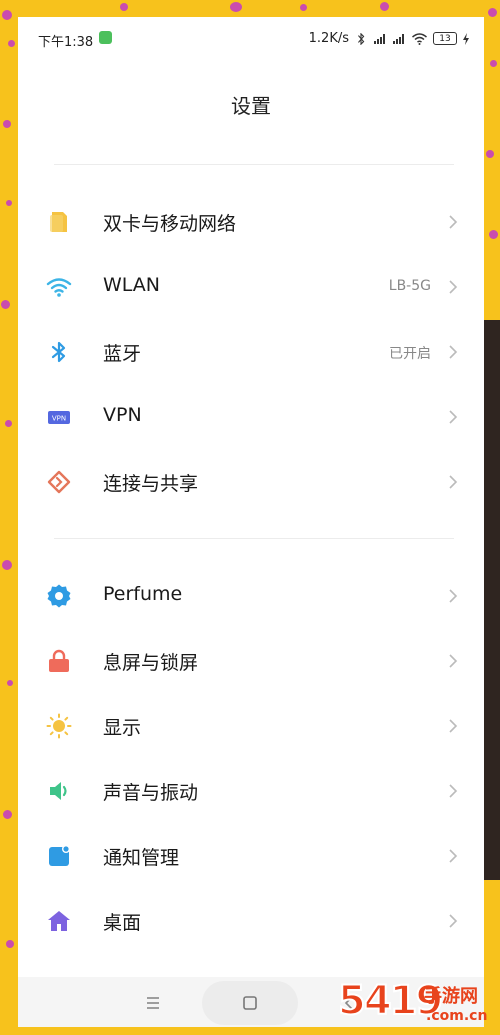 This screenshot has height=1035, width=500. Describe the element at coordinates (132, 285) in the screenshot. I see `settings-item-label: WLAN` at that location.